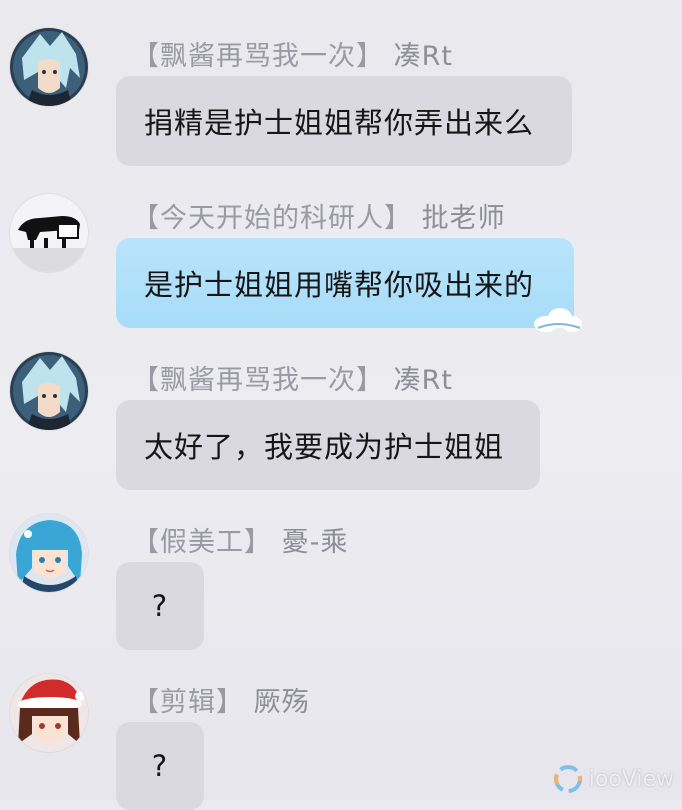 This screenshot has height=810, width=682. Describe the element at coordinates (567, 779) in the screenshot. I see `play-logo-icon` at that location.